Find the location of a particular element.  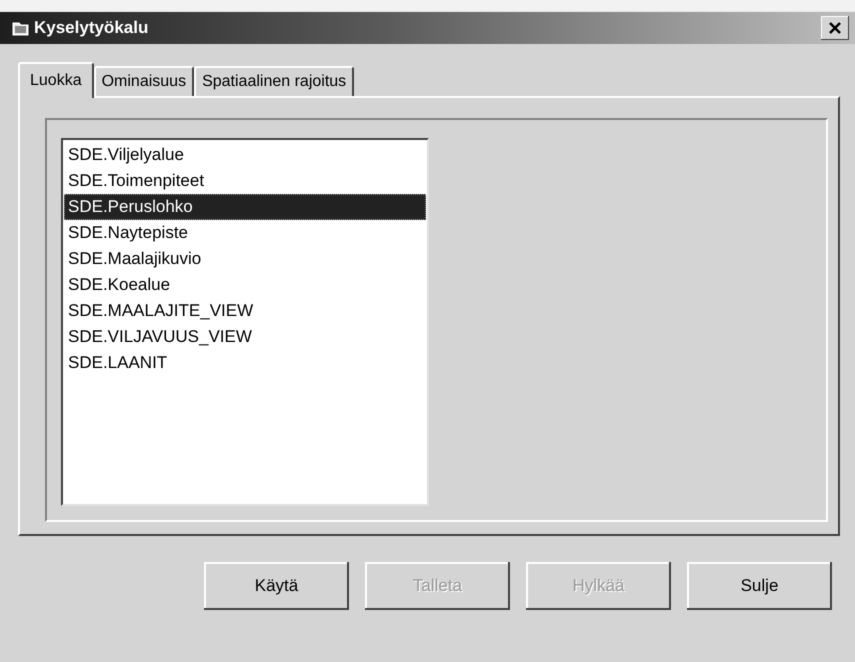

app-icon is located at coordinates (21, 28).